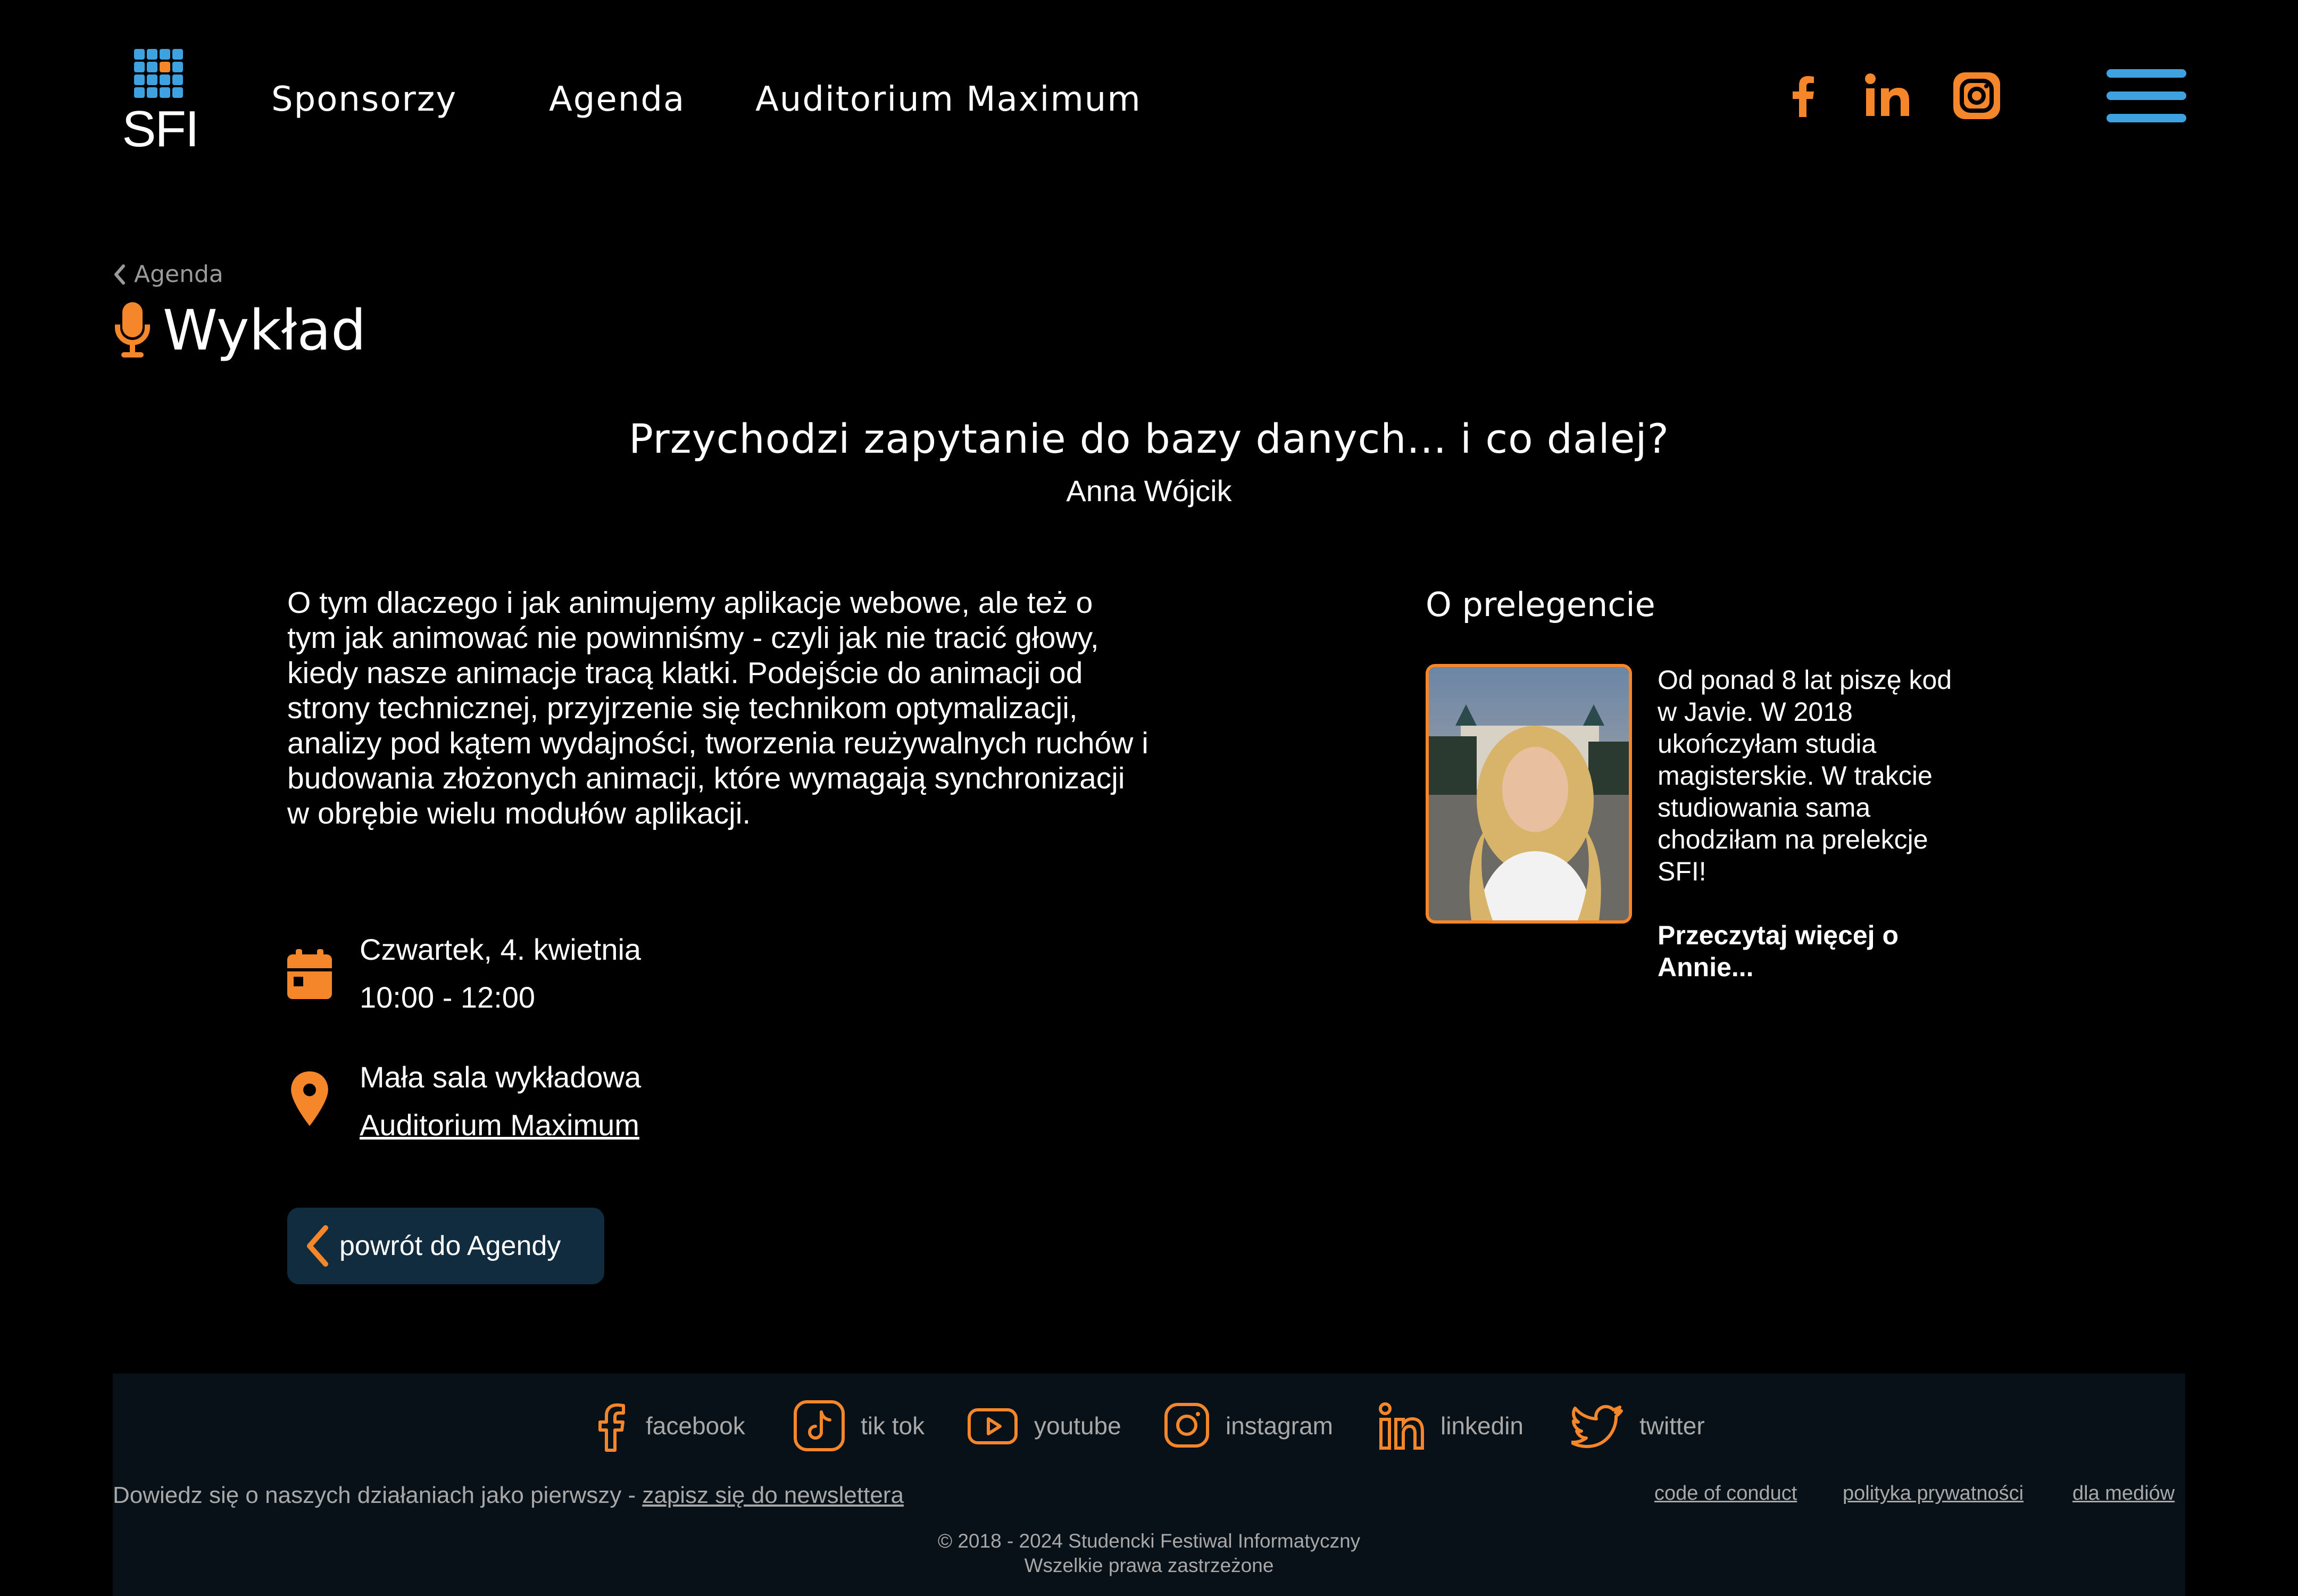 The height and width of the screenshot is (1596, 2298). Describe the element at coordinates (448, 997) in the screenshot. I see `event-time: 10:00 - 12:00` at that location.